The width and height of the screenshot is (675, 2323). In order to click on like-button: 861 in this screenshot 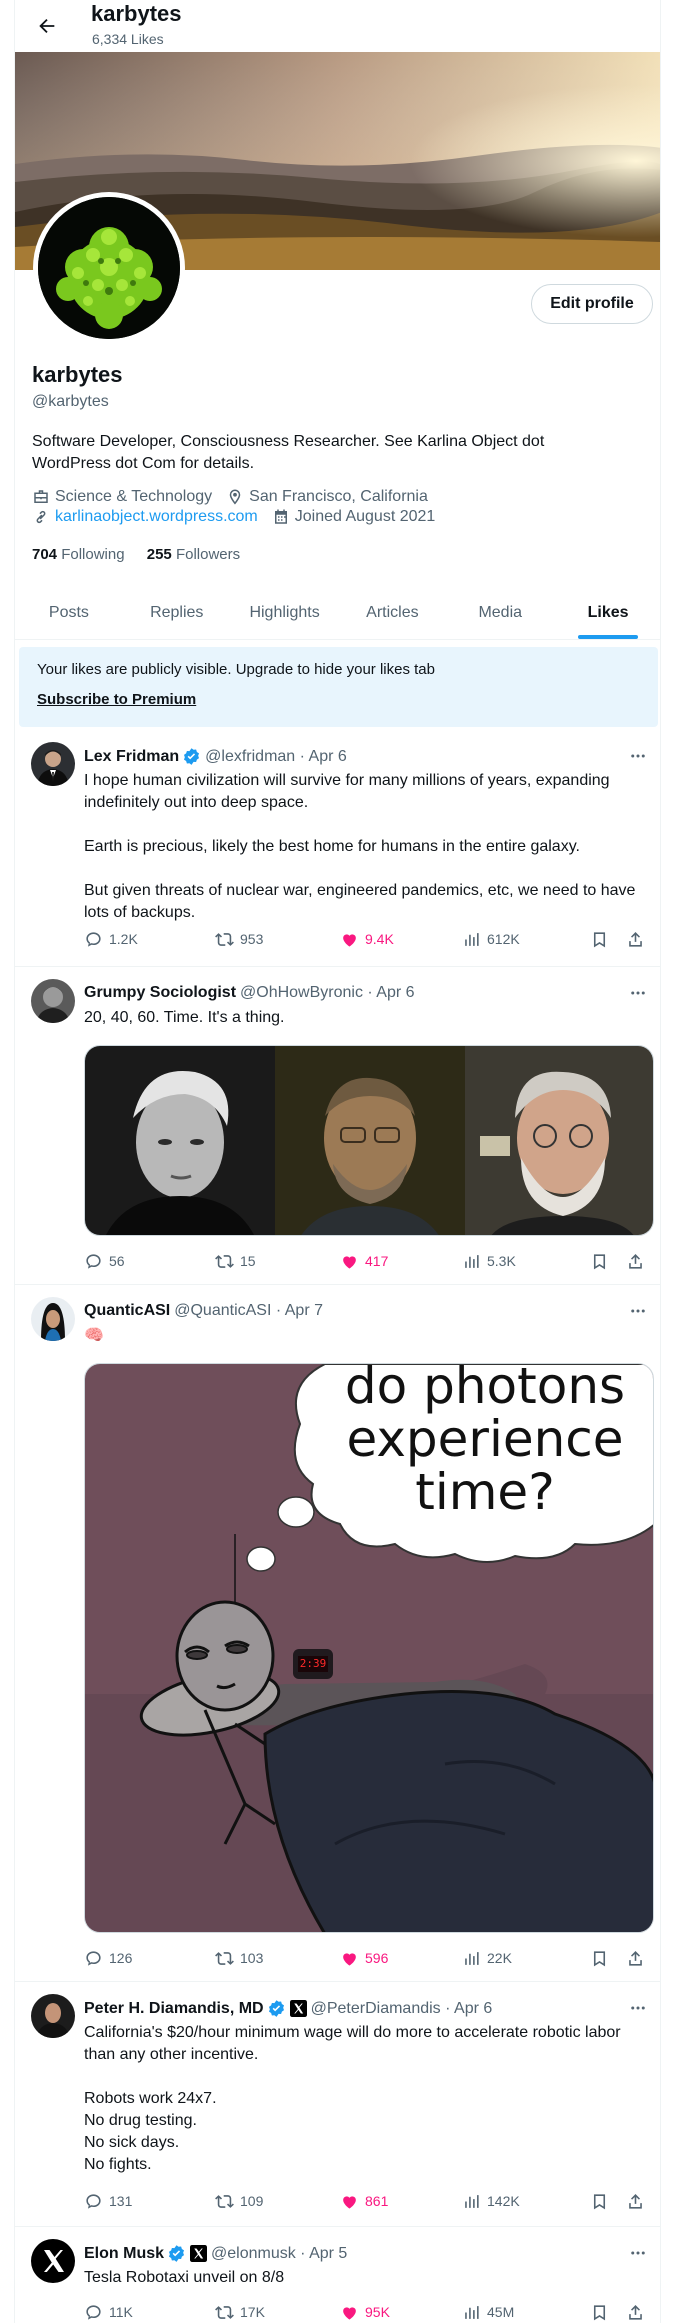, I will do `click(364, 2201)`.